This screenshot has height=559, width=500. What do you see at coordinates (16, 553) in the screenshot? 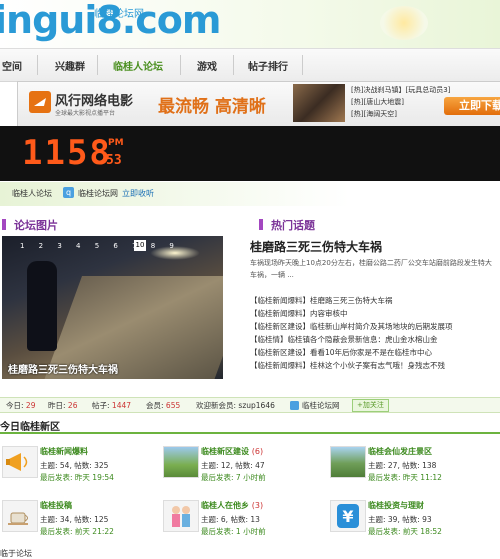
I see `bottom-section-title: 临于论坛` at bounding box center [16, 553].